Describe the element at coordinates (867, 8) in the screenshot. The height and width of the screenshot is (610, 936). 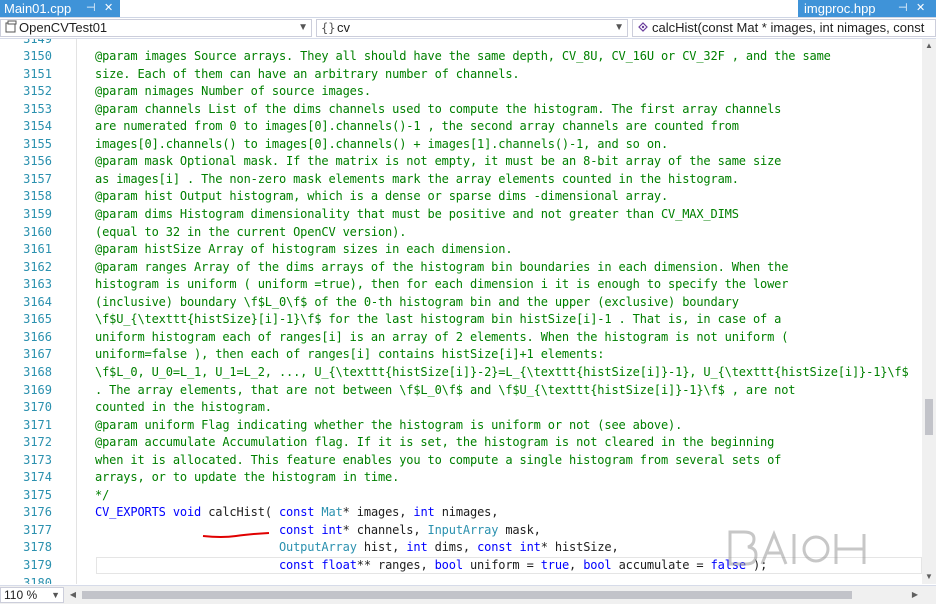
I see `tab-imgproc-hpp: imgproc.hpp ⊣ ✕` at that location.